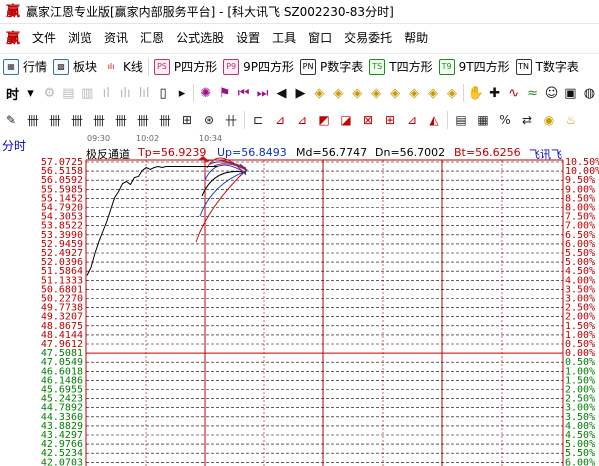 The height and width of the screenshot is (466, 599). I want to click on face-icon: ☺, so click(551, 93).